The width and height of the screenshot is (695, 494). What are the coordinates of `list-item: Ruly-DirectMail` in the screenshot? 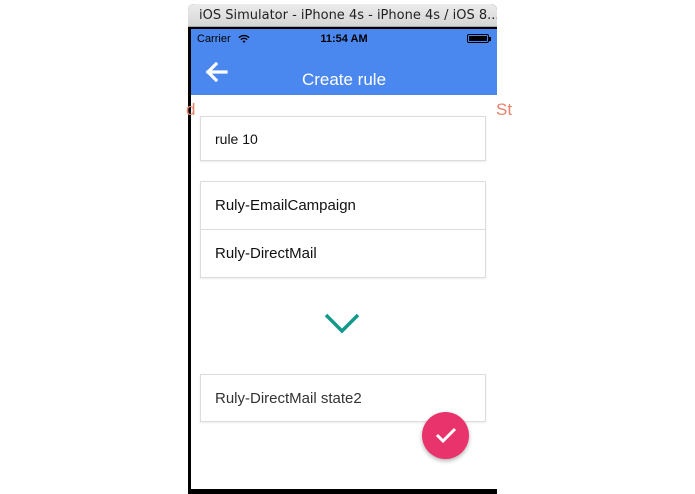 It's located at (343, 254).